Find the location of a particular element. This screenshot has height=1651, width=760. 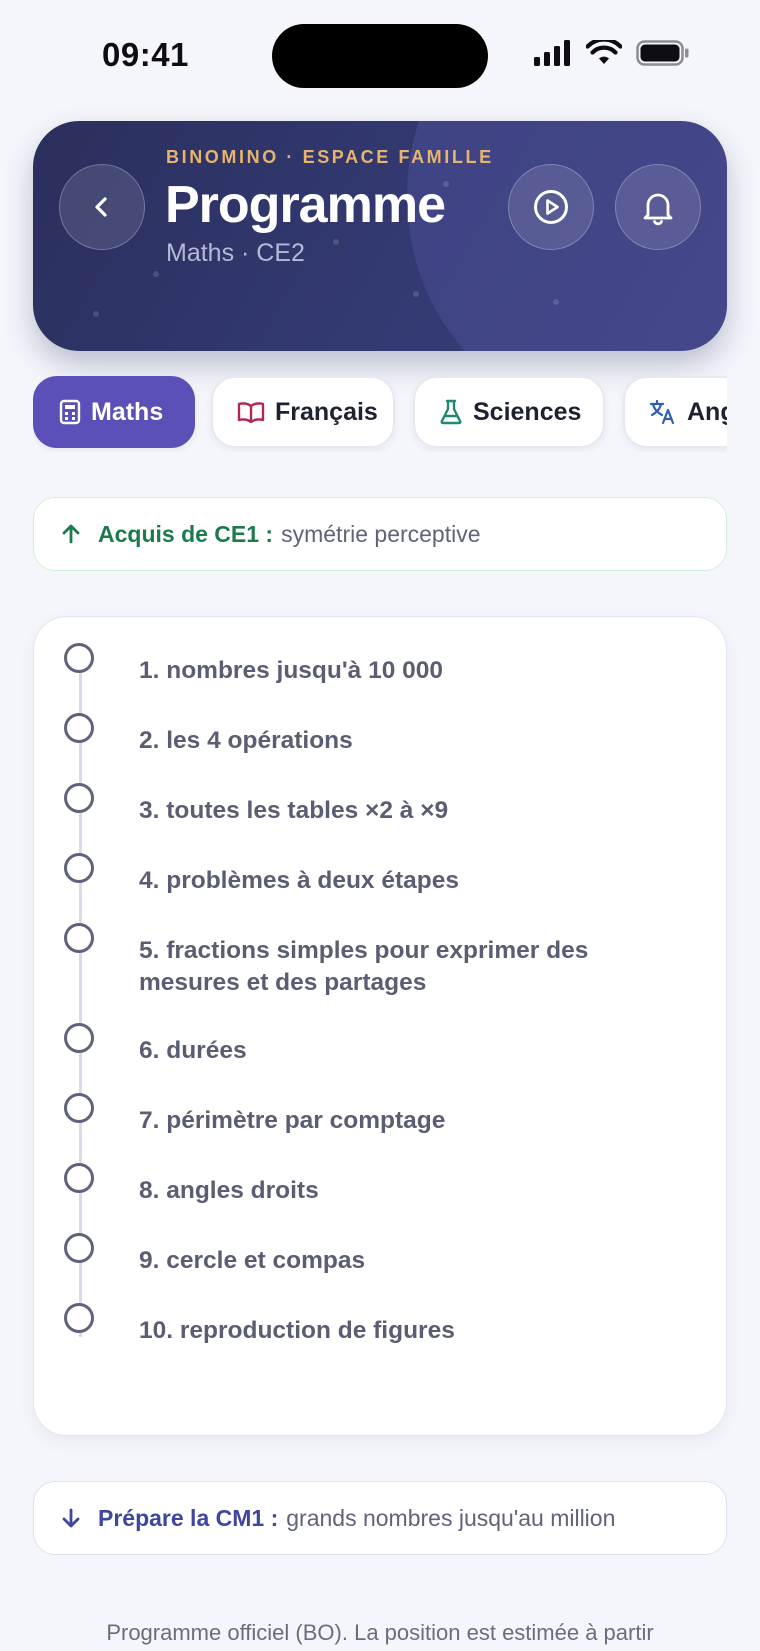

tab-francais: Français is located at coordinates (303, 412).